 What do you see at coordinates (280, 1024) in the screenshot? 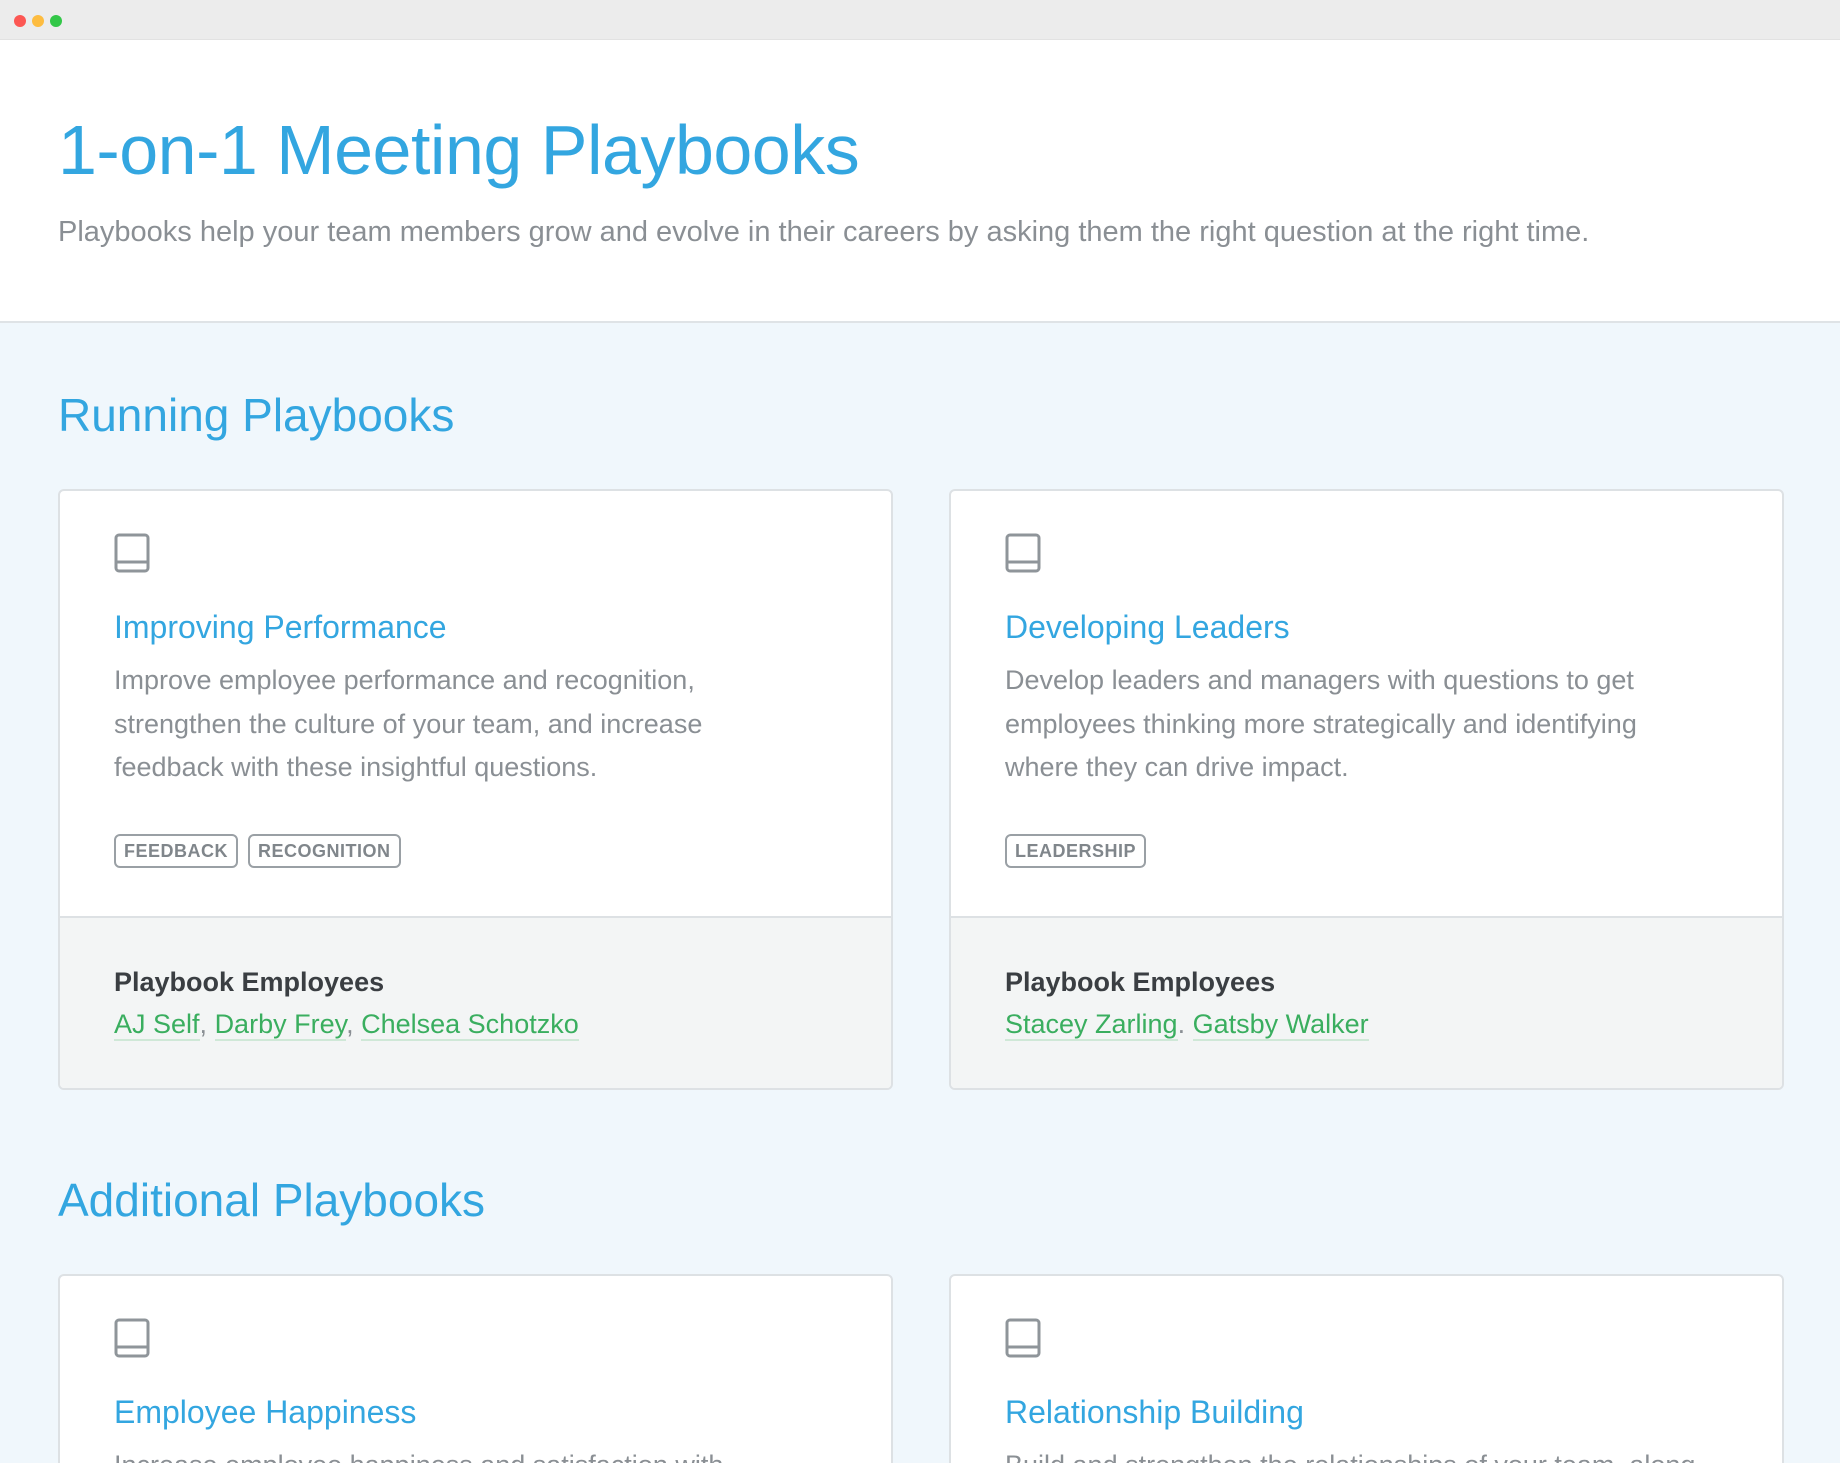
I see `employee-link: Darby Frey` at bounding box center [280, 1024].